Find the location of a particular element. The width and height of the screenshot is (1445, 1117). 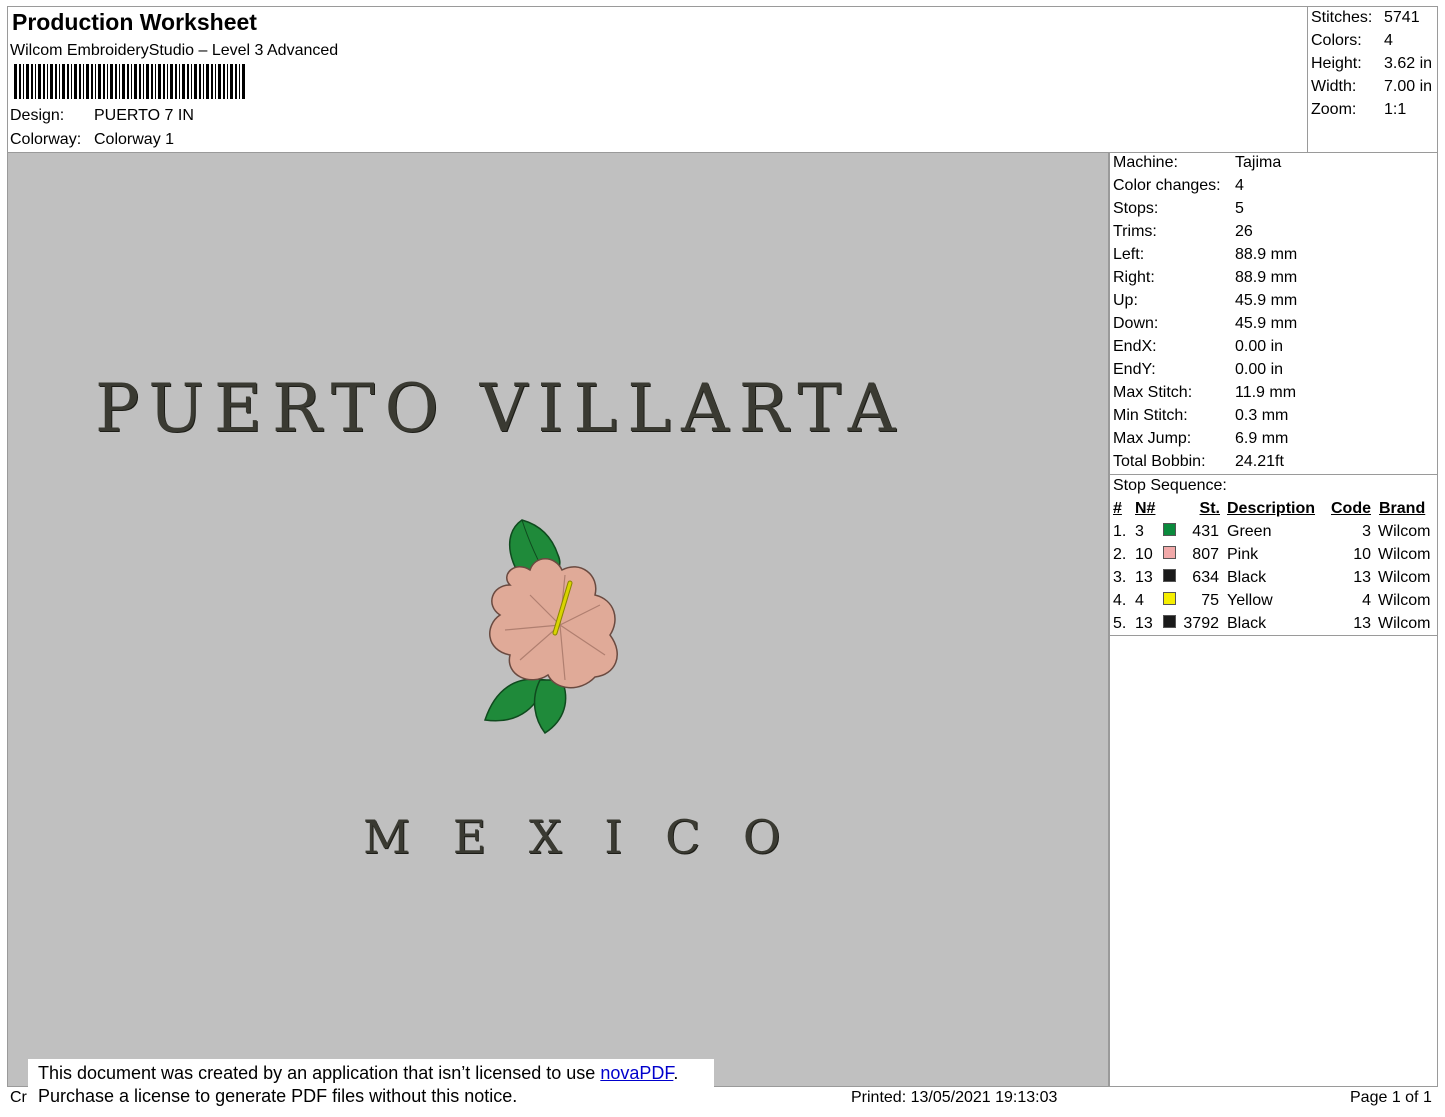

row-number: 1. is located at coordinates (1120, 531).